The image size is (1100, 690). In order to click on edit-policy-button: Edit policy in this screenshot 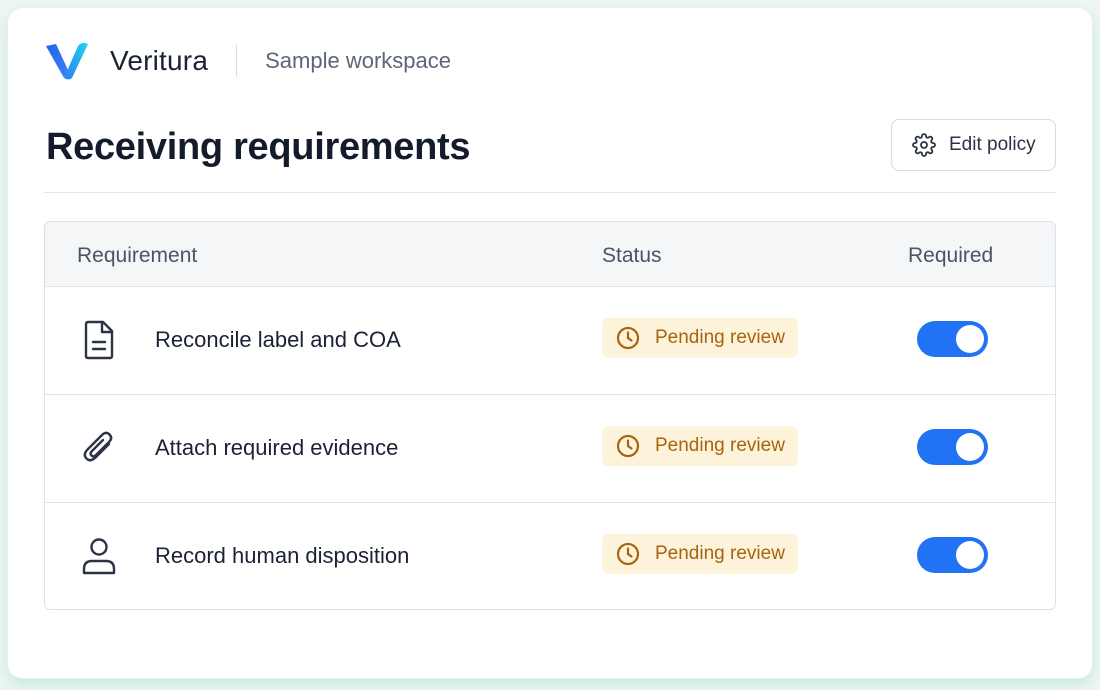, I will do `click(973, 145)`.